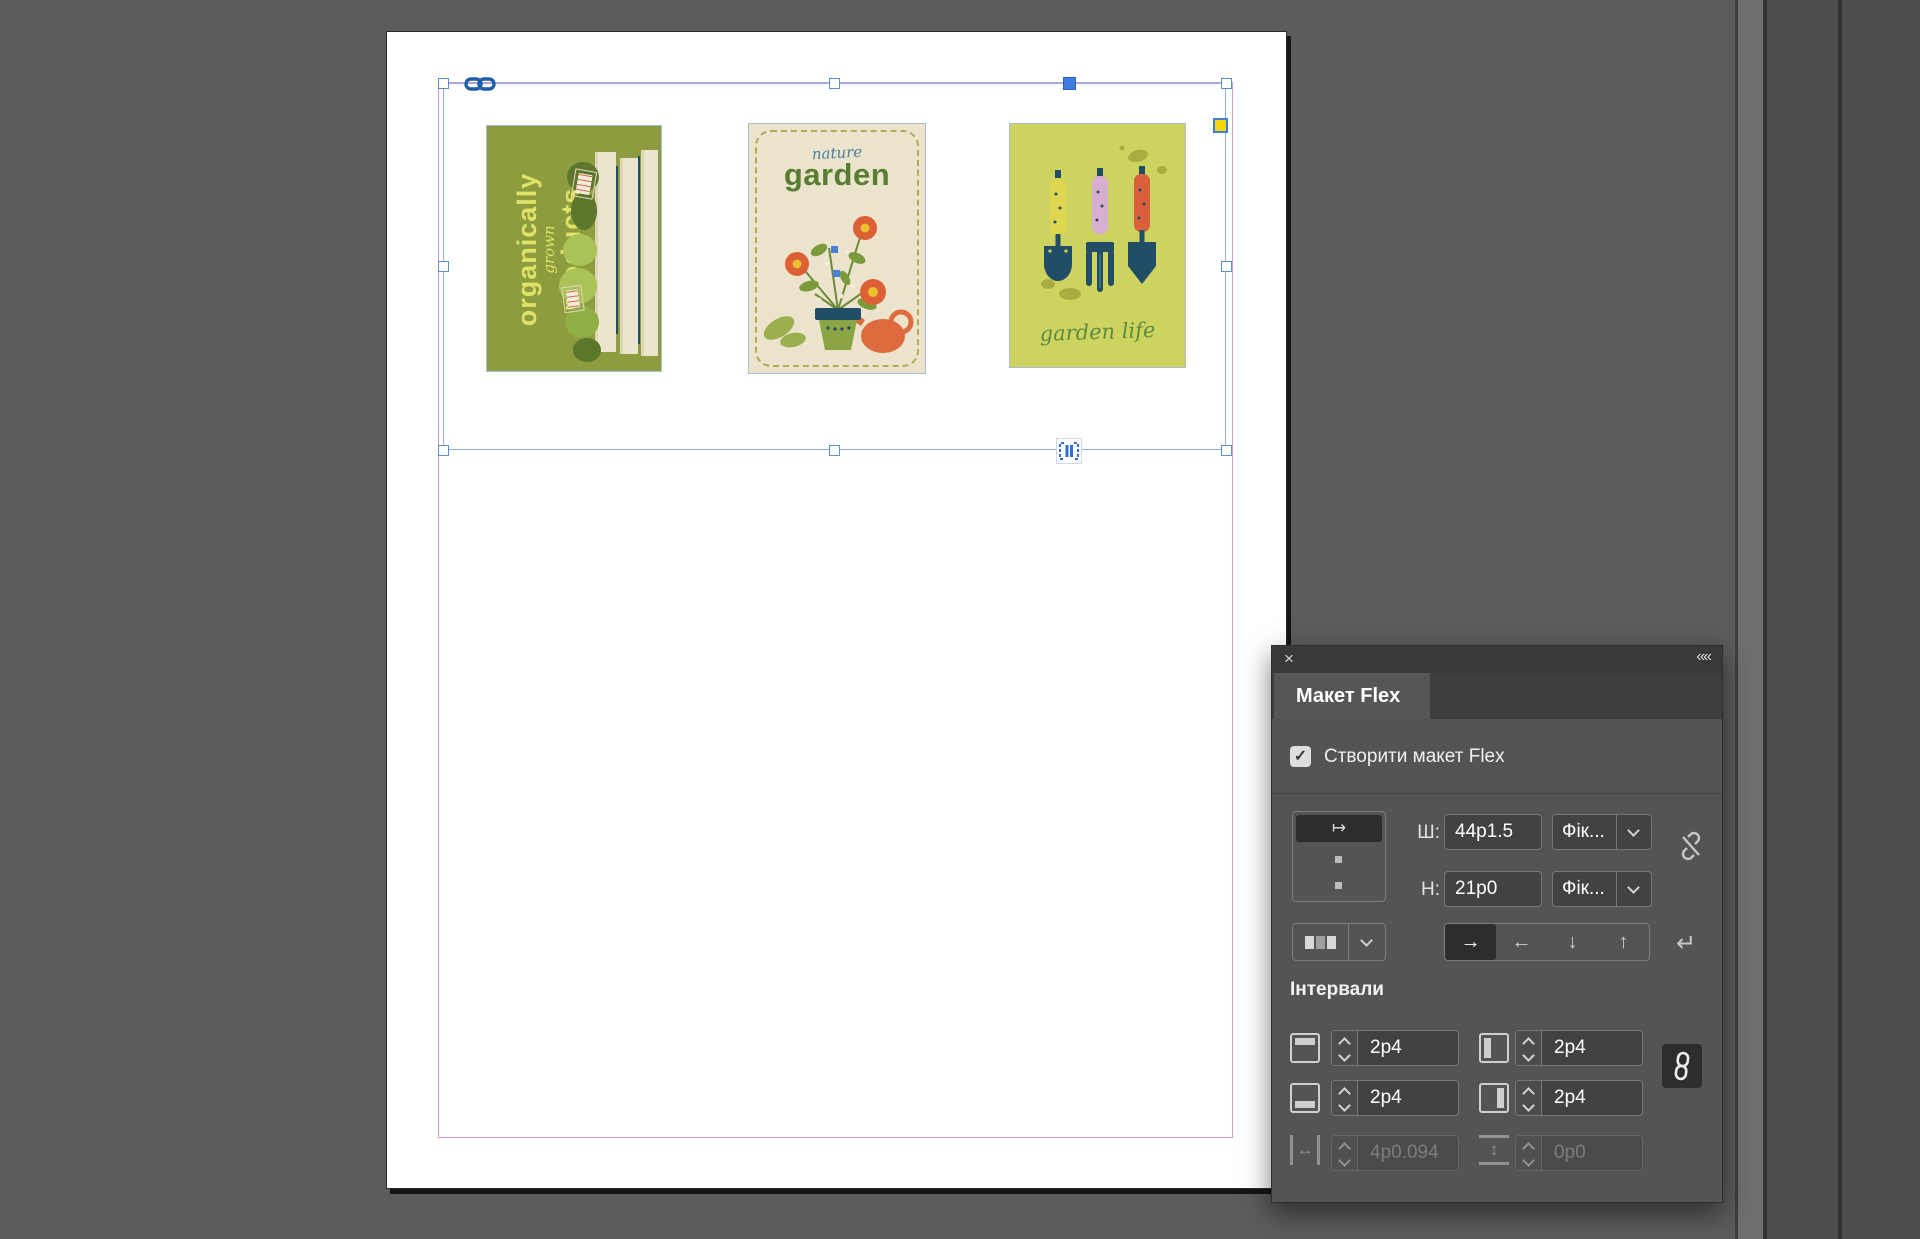 The image size is (1920, 1239). I want to click on width-input, so click(1493, 832).